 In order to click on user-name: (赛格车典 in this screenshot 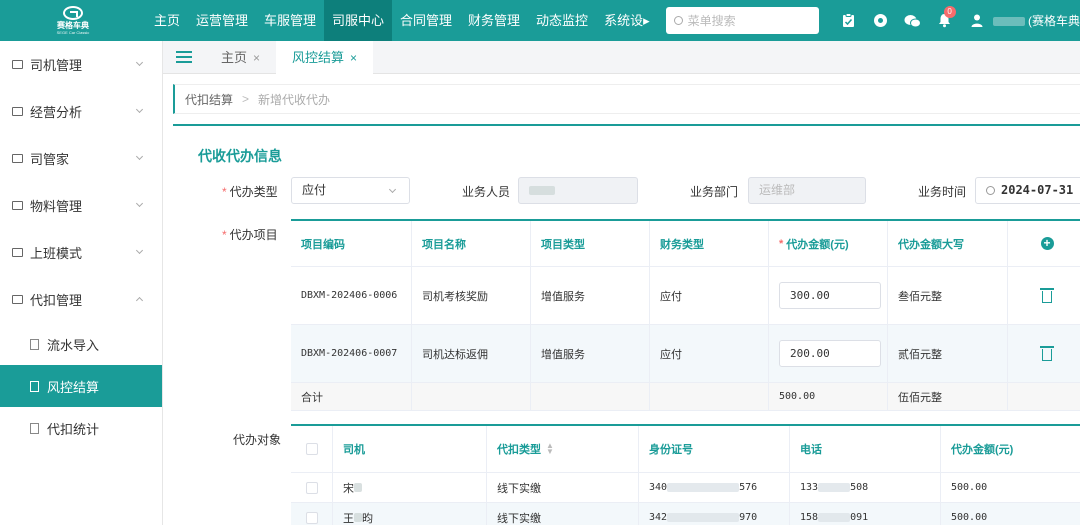, I will do `click(1036, 20)`.